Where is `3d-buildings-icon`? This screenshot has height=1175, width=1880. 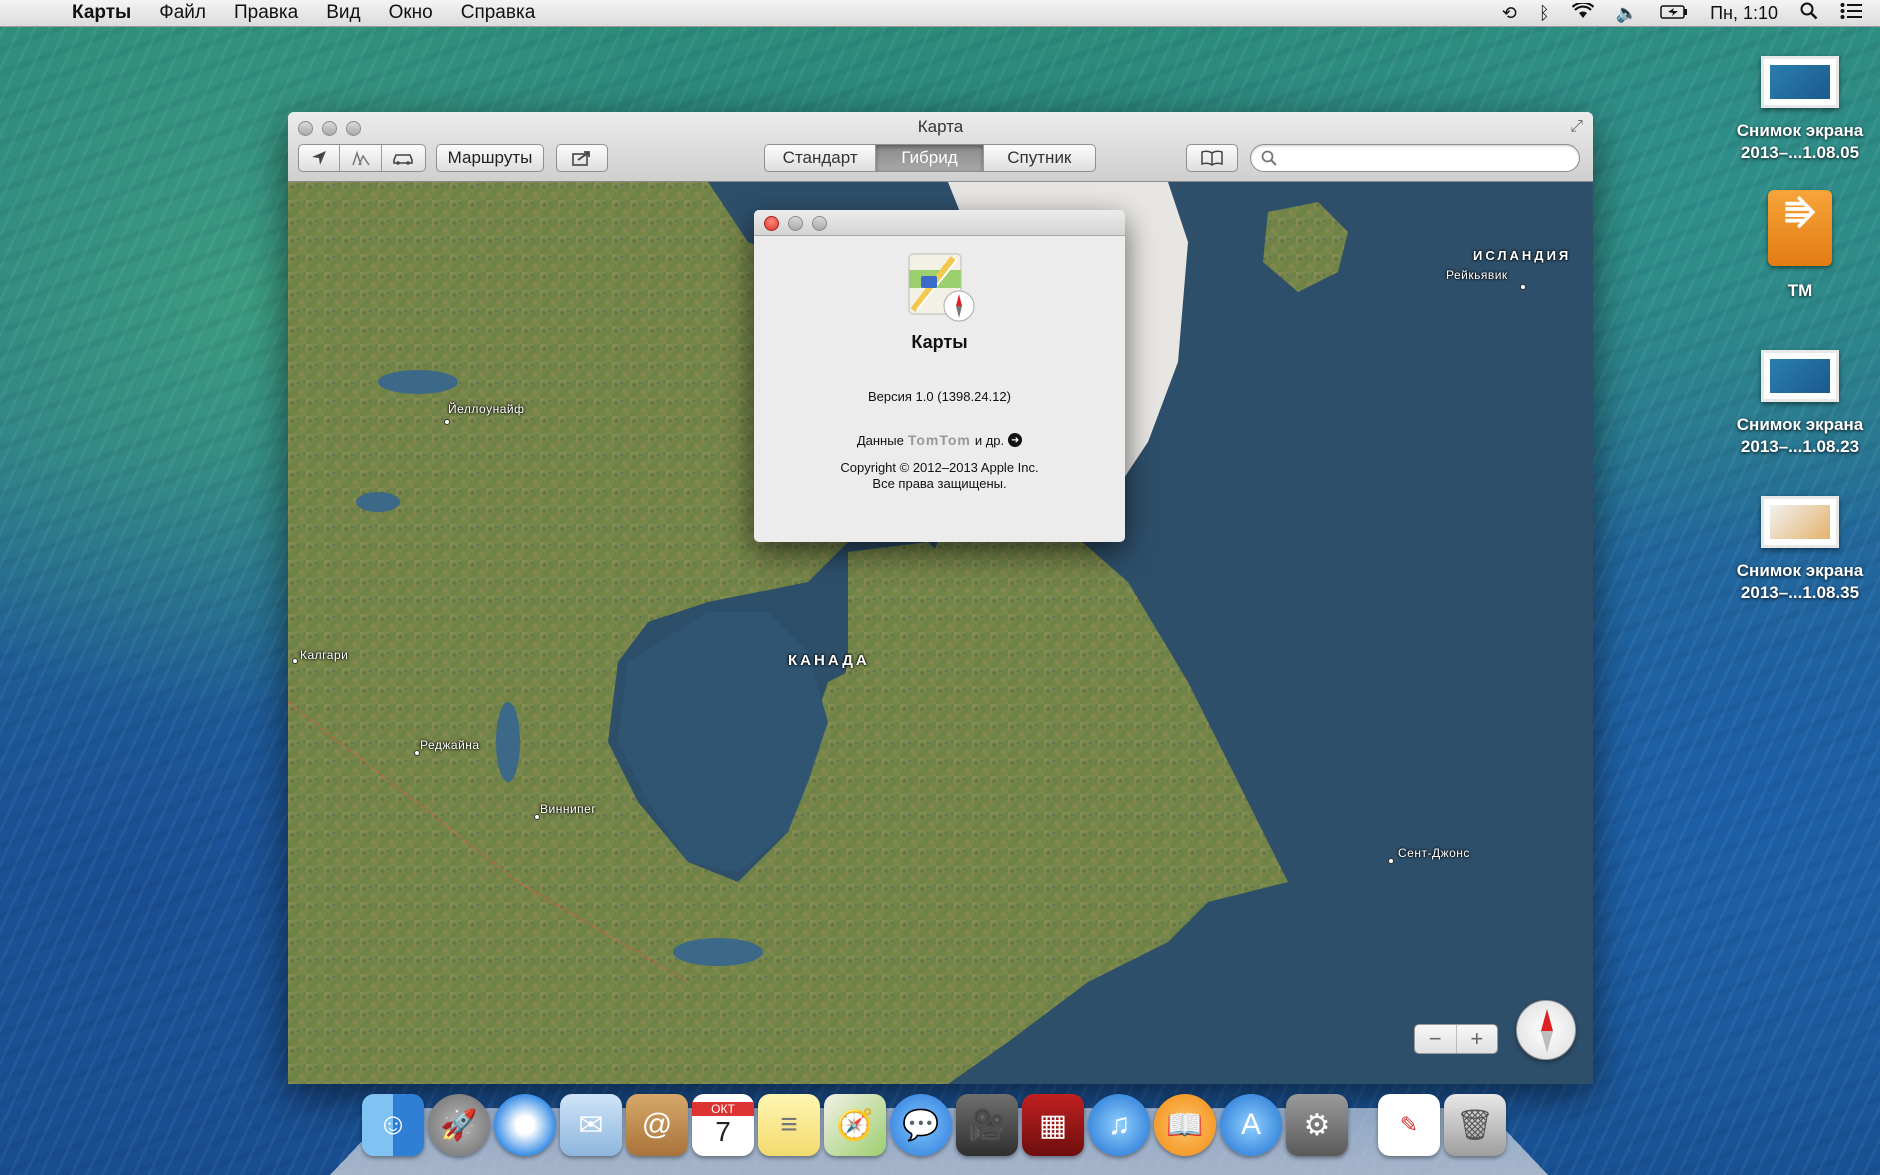
3d-buildings-icon is located at coordinates (360, 158).